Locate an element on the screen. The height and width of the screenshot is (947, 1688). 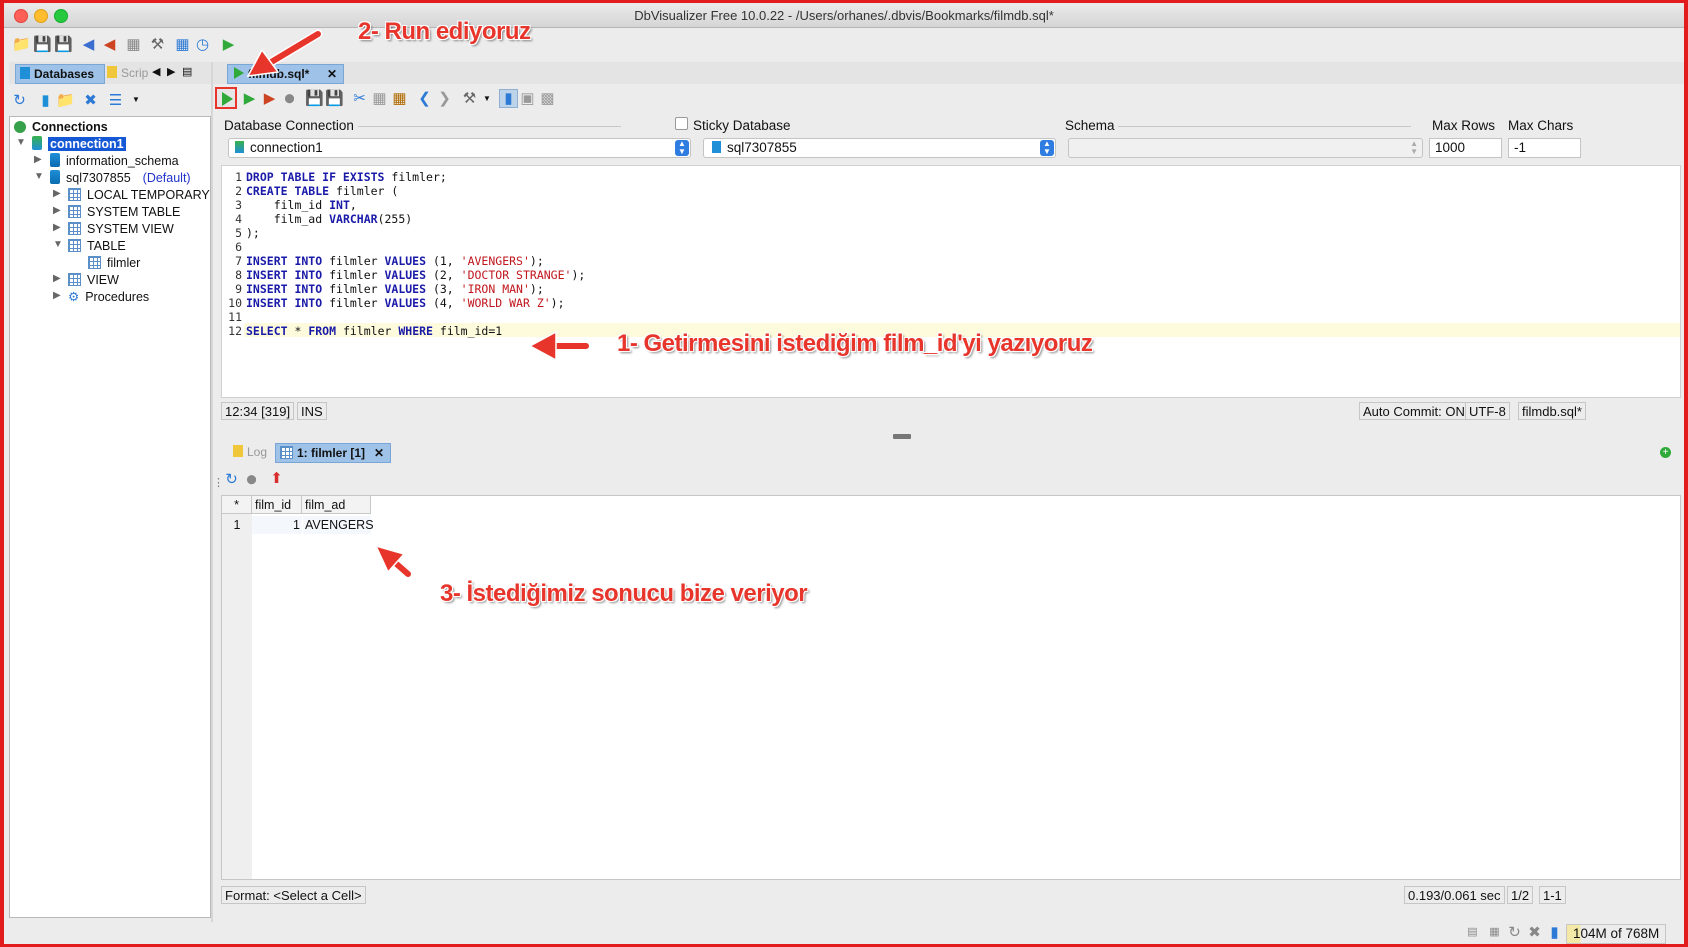
cut-icon: ✂ is located at coordinates (359, 98).